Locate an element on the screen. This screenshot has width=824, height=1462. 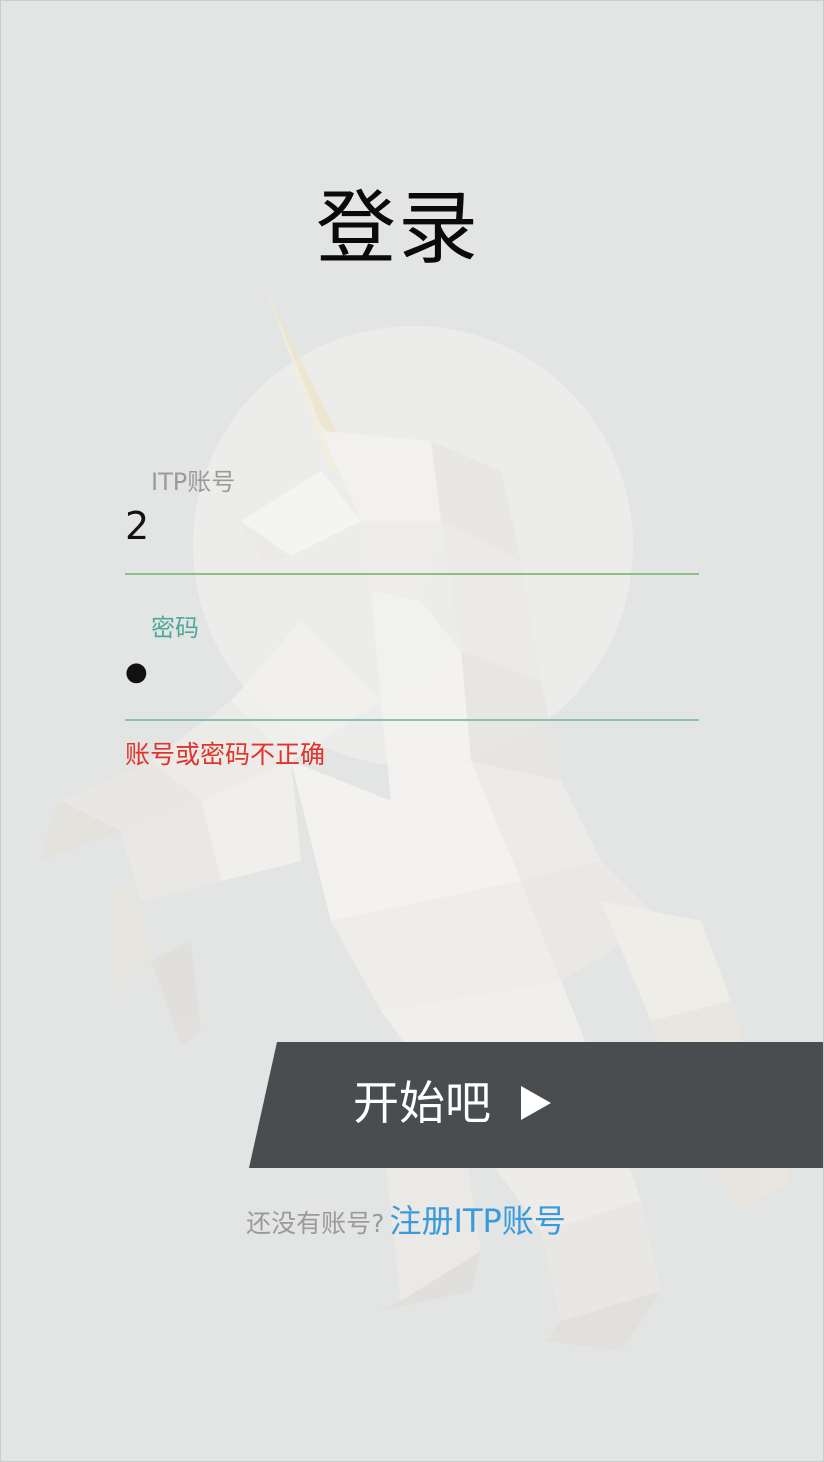
account-field-label: ITP账号 is located at coordinates (193, 482).